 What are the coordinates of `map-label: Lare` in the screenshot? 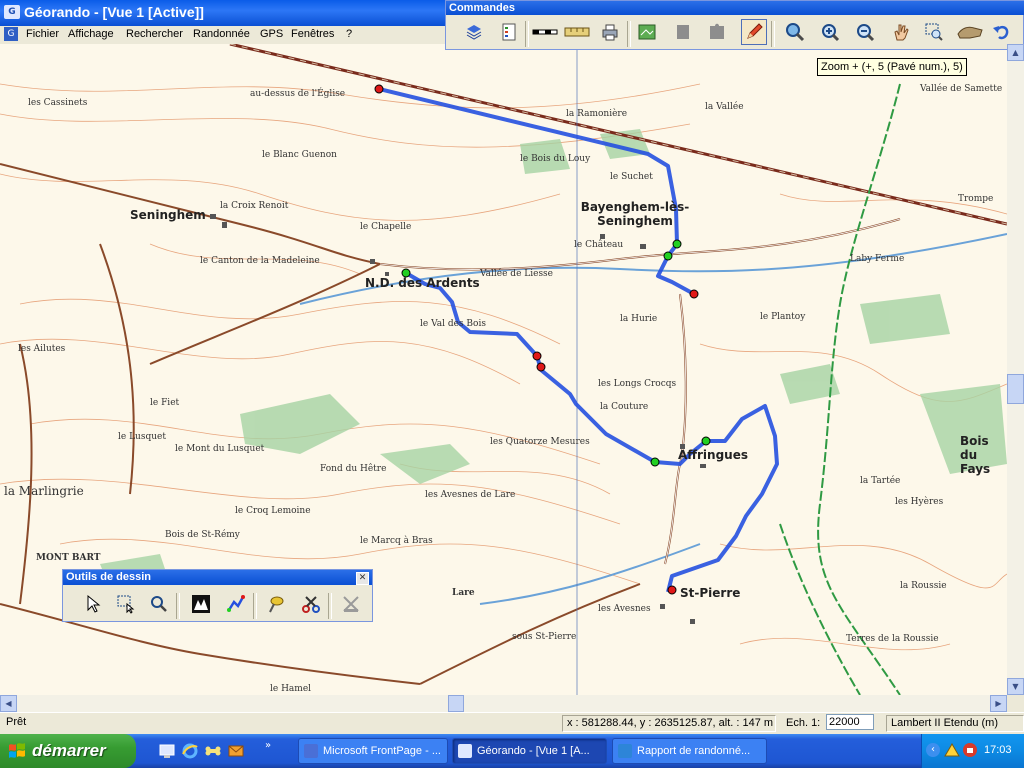 It's located at (463, 593).